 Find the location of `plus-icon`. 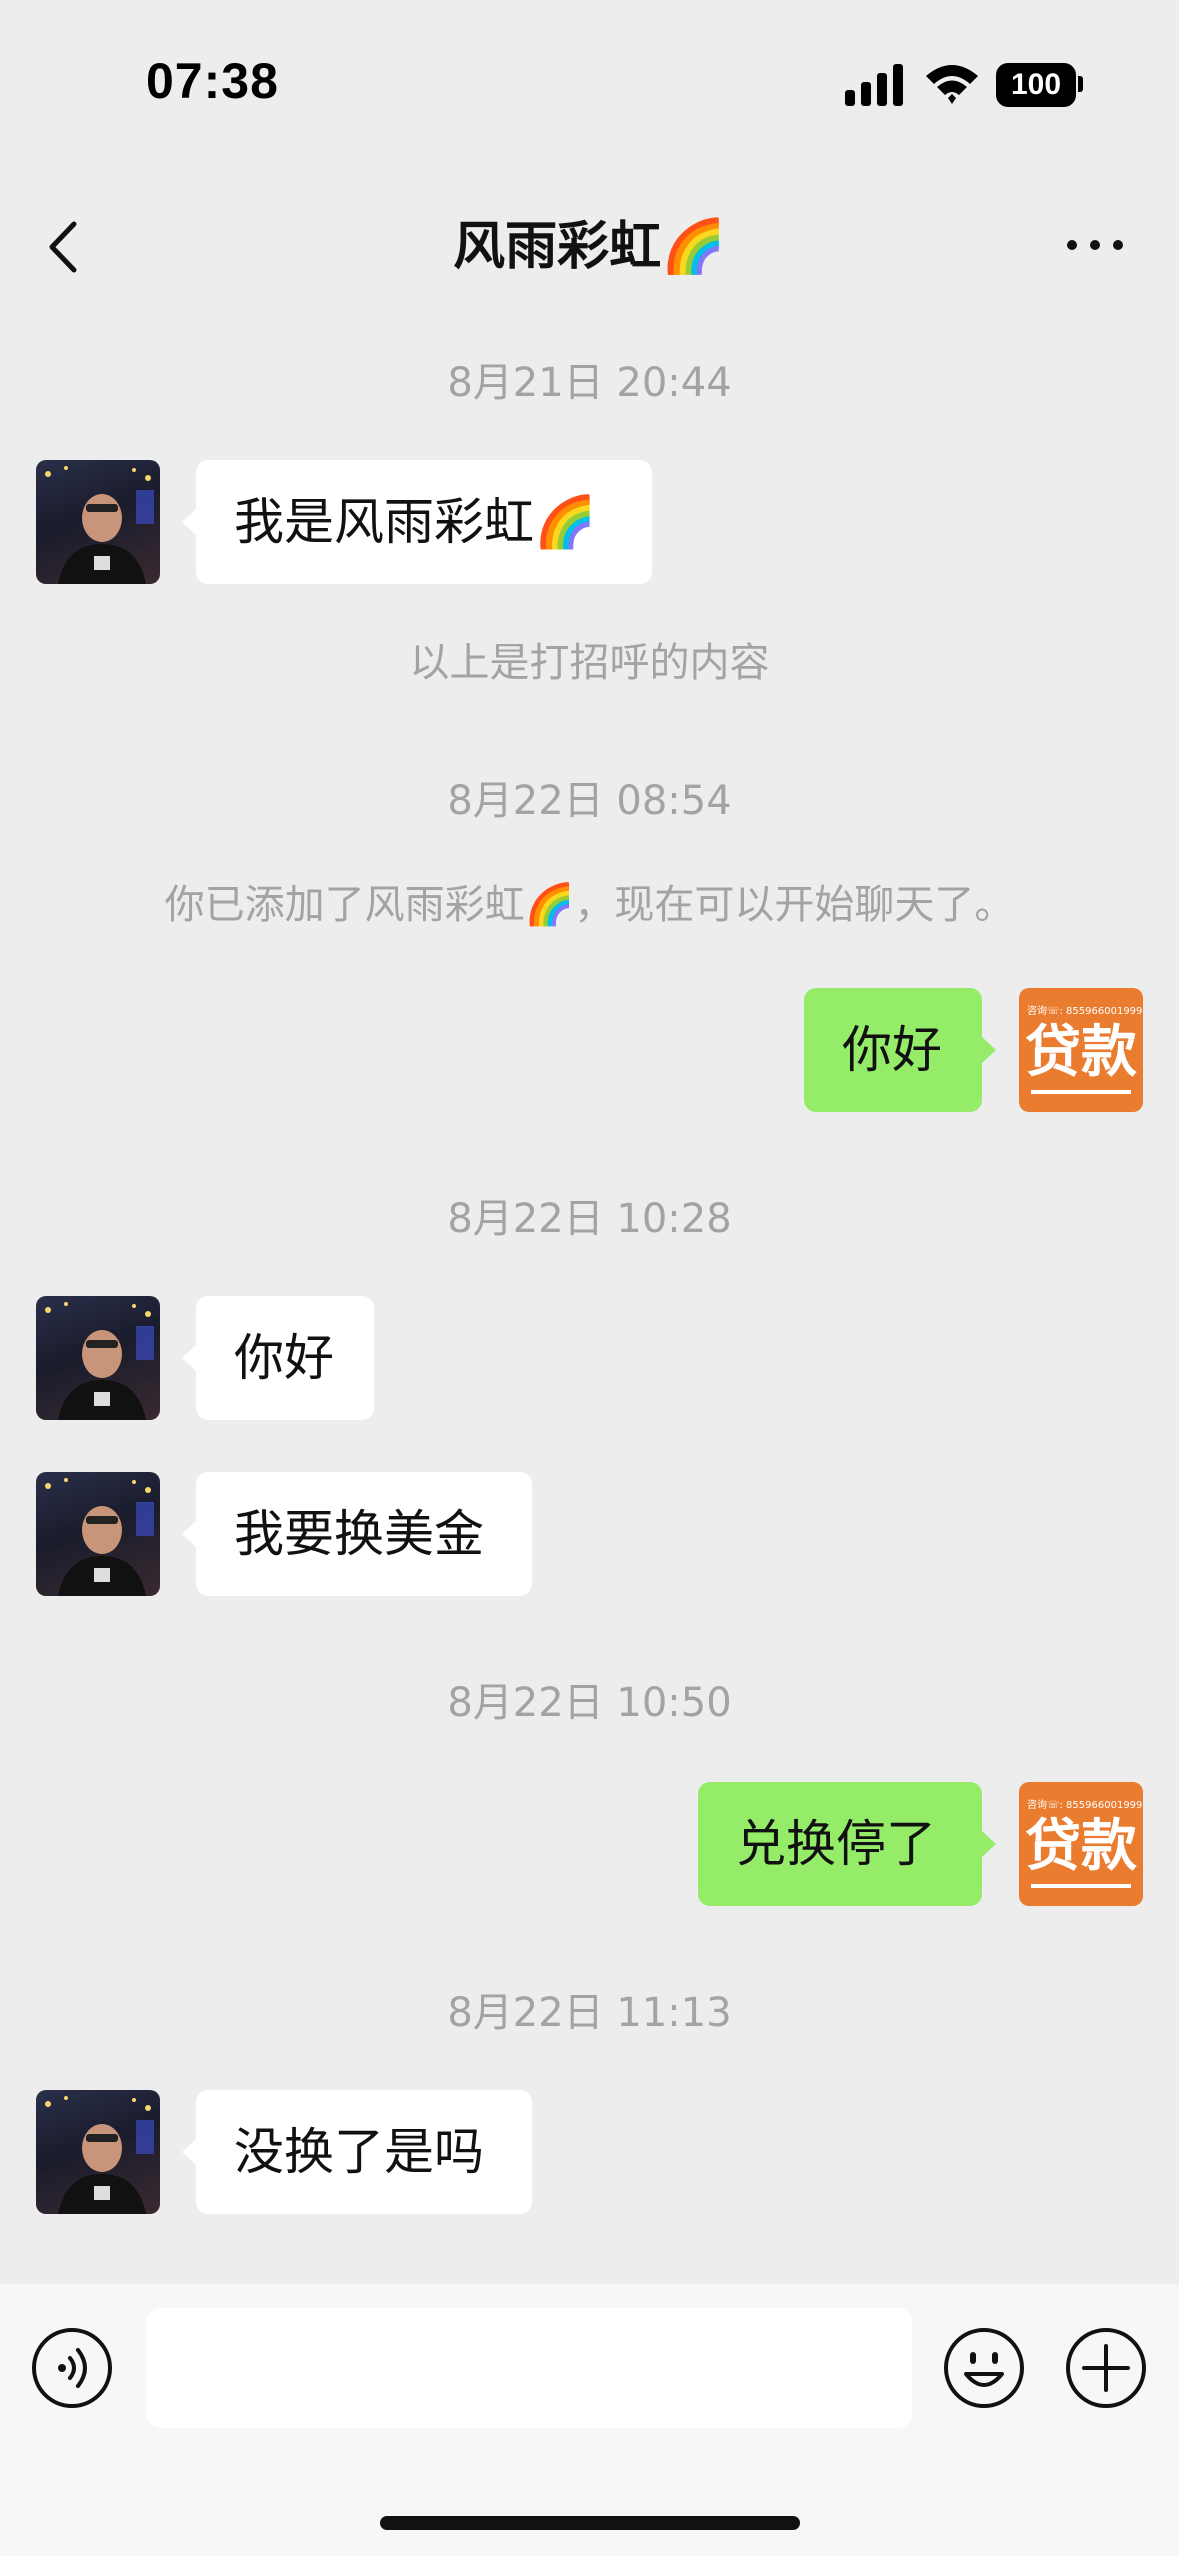

plus-icon is located at coordinates (1106, 2368).